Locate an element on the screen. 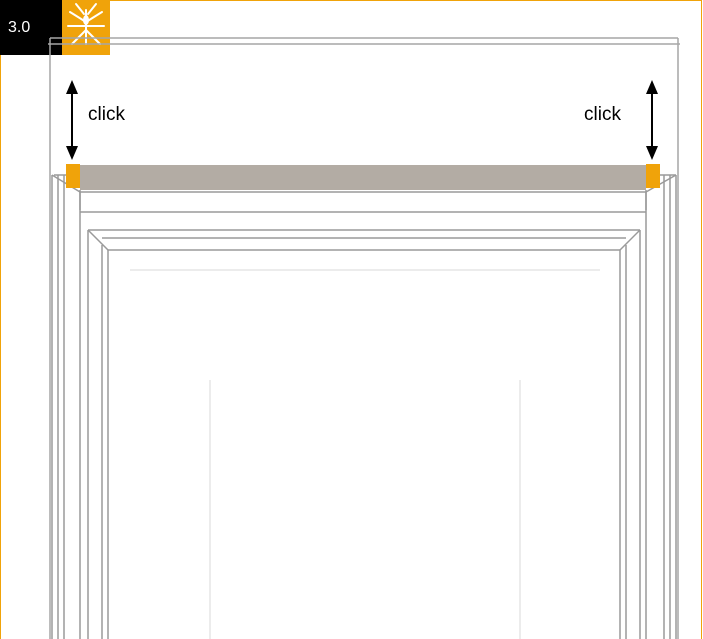 Image resolution: width=703 pixels, height=639 pixels. top-rail is located at coordinates (363, 177).